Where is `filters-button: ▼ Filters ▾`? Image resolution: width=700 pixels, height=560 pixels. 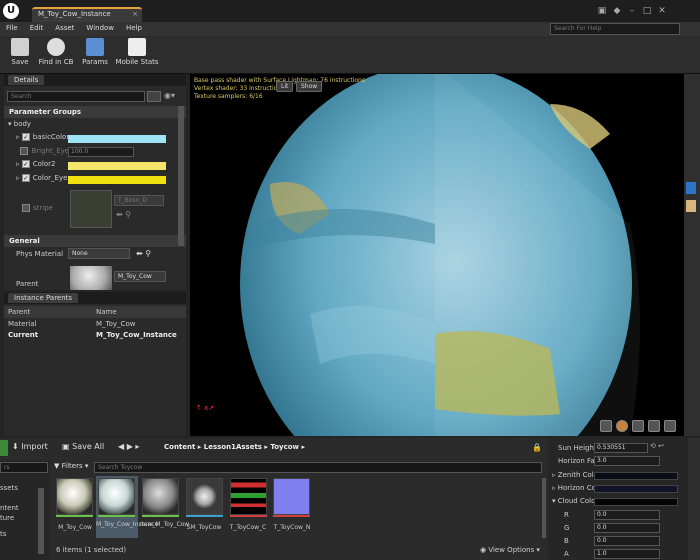 filters-button: ▼ Filters ▾ is located at coordinates (71, 466).